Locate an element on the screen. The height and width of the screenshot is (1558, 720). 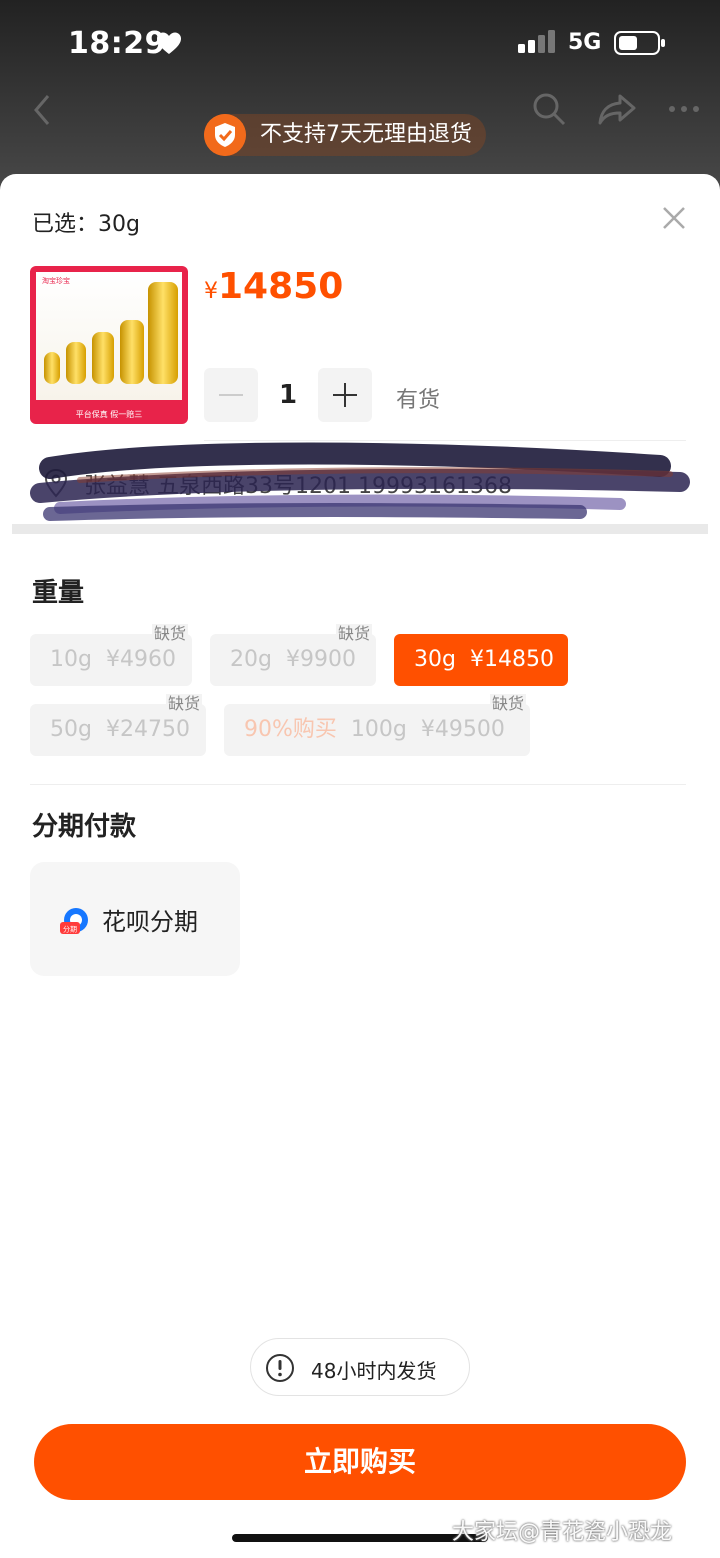
installment-option-label: 花呗分期 is located at coordinates (150, 922).